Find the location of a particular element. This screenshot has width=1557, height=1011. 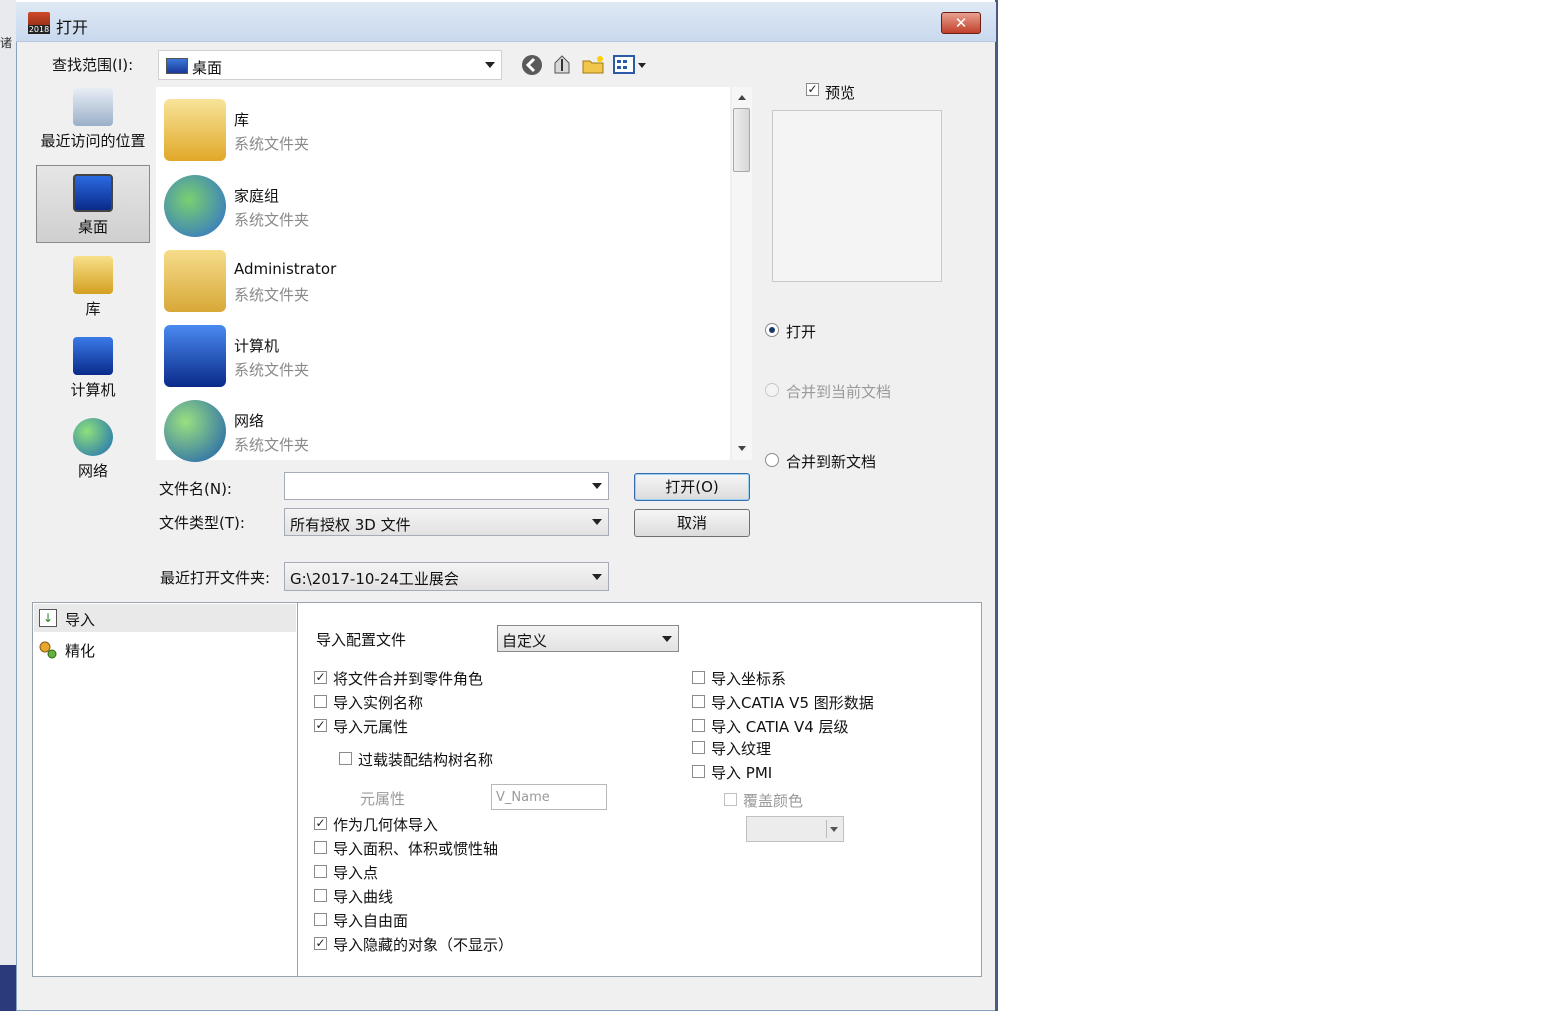

background-text: 诸 is located at coordinates (6, 43).